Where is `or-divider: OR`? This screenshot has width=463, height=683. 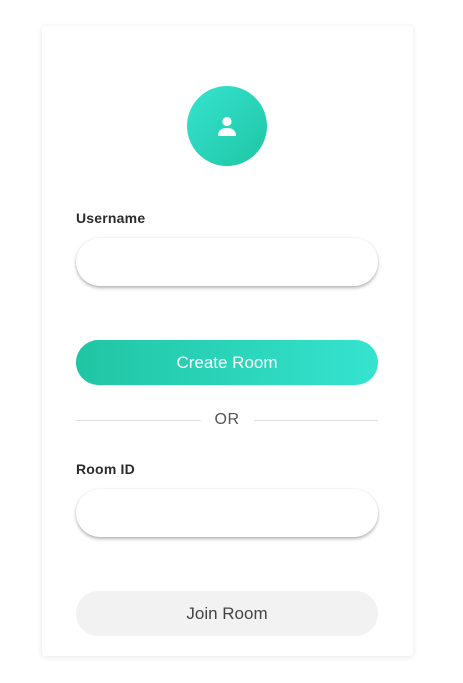
or-divider: OR is located at coordinates (227, 420).